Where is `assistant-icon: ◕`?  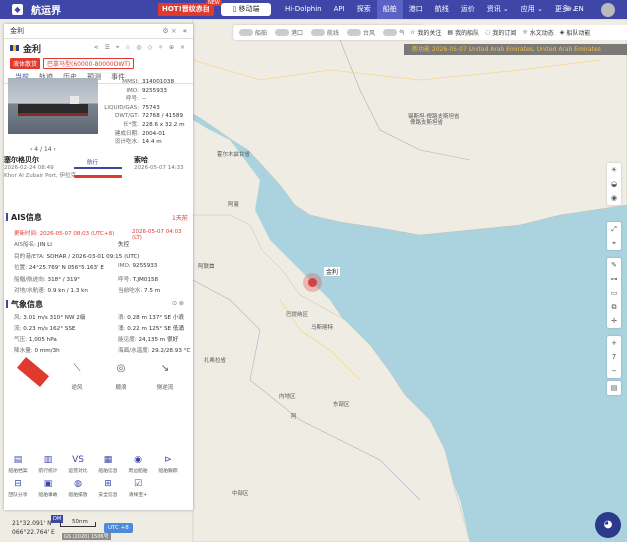
assistant-icon: ◕ is located at coordinates (608, 525).